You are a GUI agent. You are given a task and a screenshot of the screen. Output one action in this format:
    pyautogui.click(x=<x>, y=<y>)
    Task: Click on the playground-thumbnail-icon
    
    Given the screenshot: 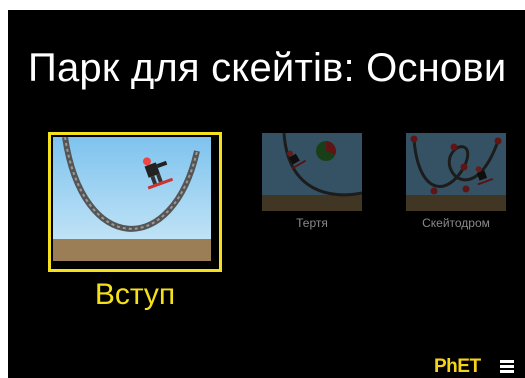 What is the action you would take?
    pyautogui.click(x=456, y=172)
    